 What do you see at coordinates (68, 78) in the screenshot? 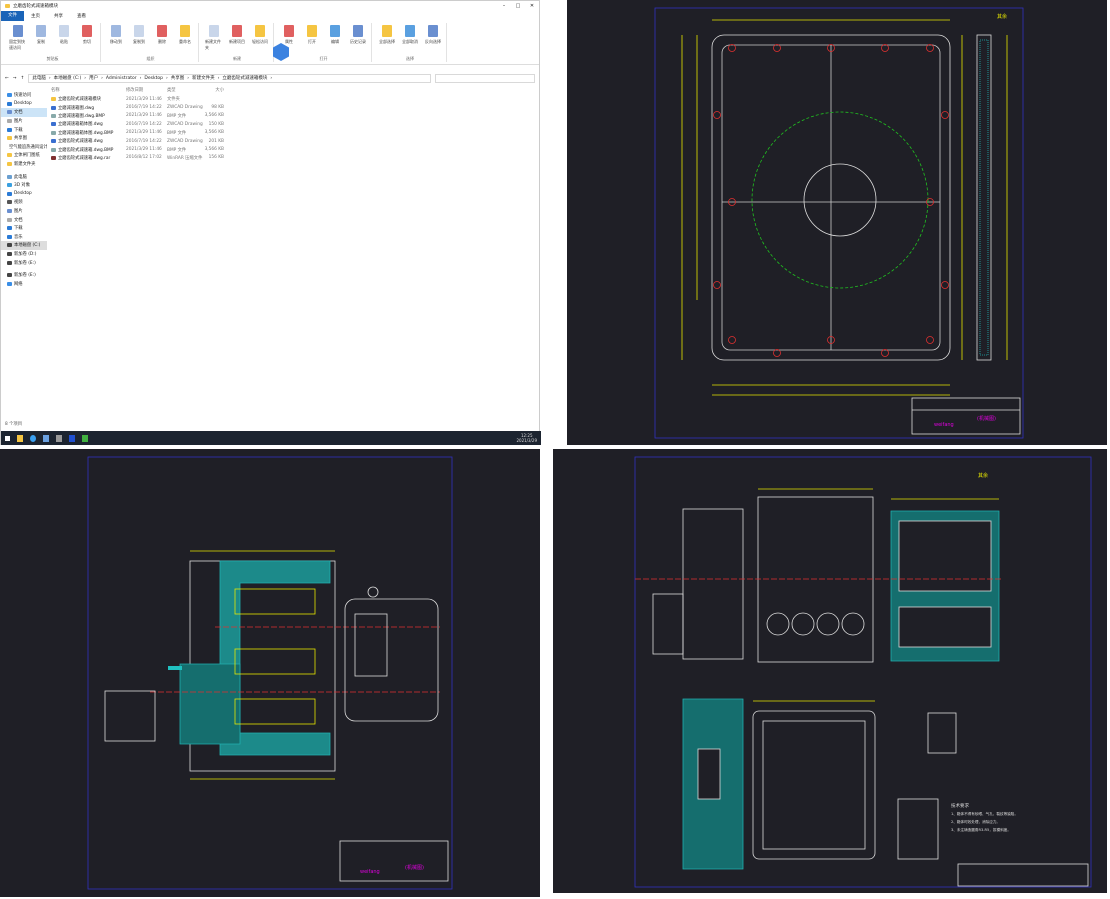
I see `breadcrumb-item: 本地磁盘 (C:)` at bounding box center [68, 78].